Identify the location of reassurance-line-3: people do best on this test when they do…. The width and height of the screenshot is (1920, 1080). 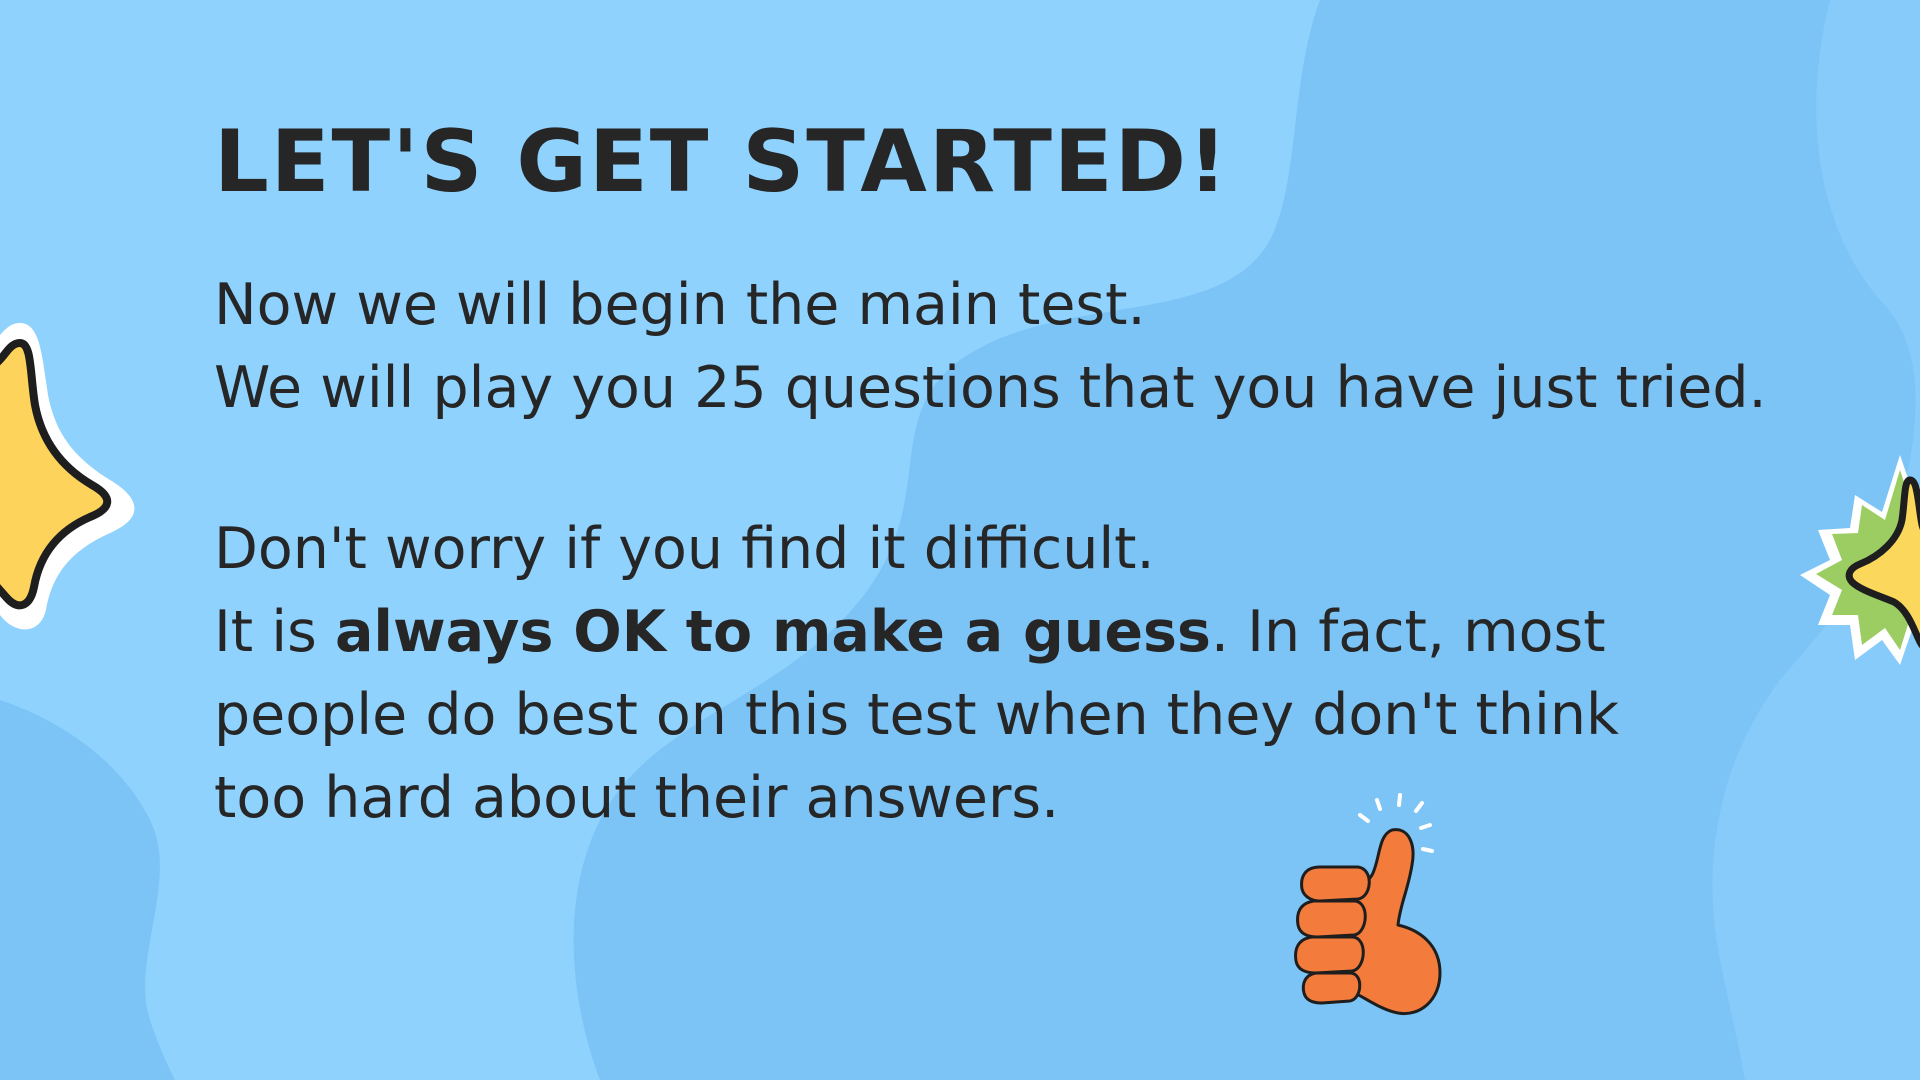
(916, 715).